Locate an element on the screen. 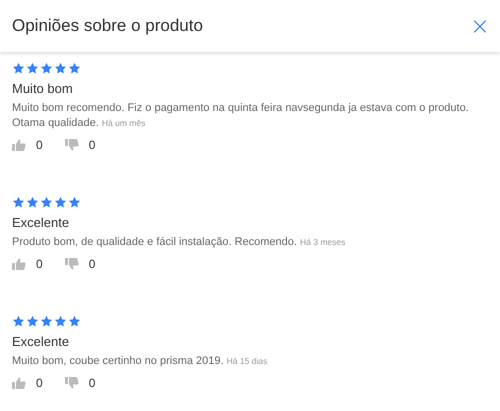 The height and width of the screenshot is (411, 500). close-button: × is located at coordinates (480, 26).